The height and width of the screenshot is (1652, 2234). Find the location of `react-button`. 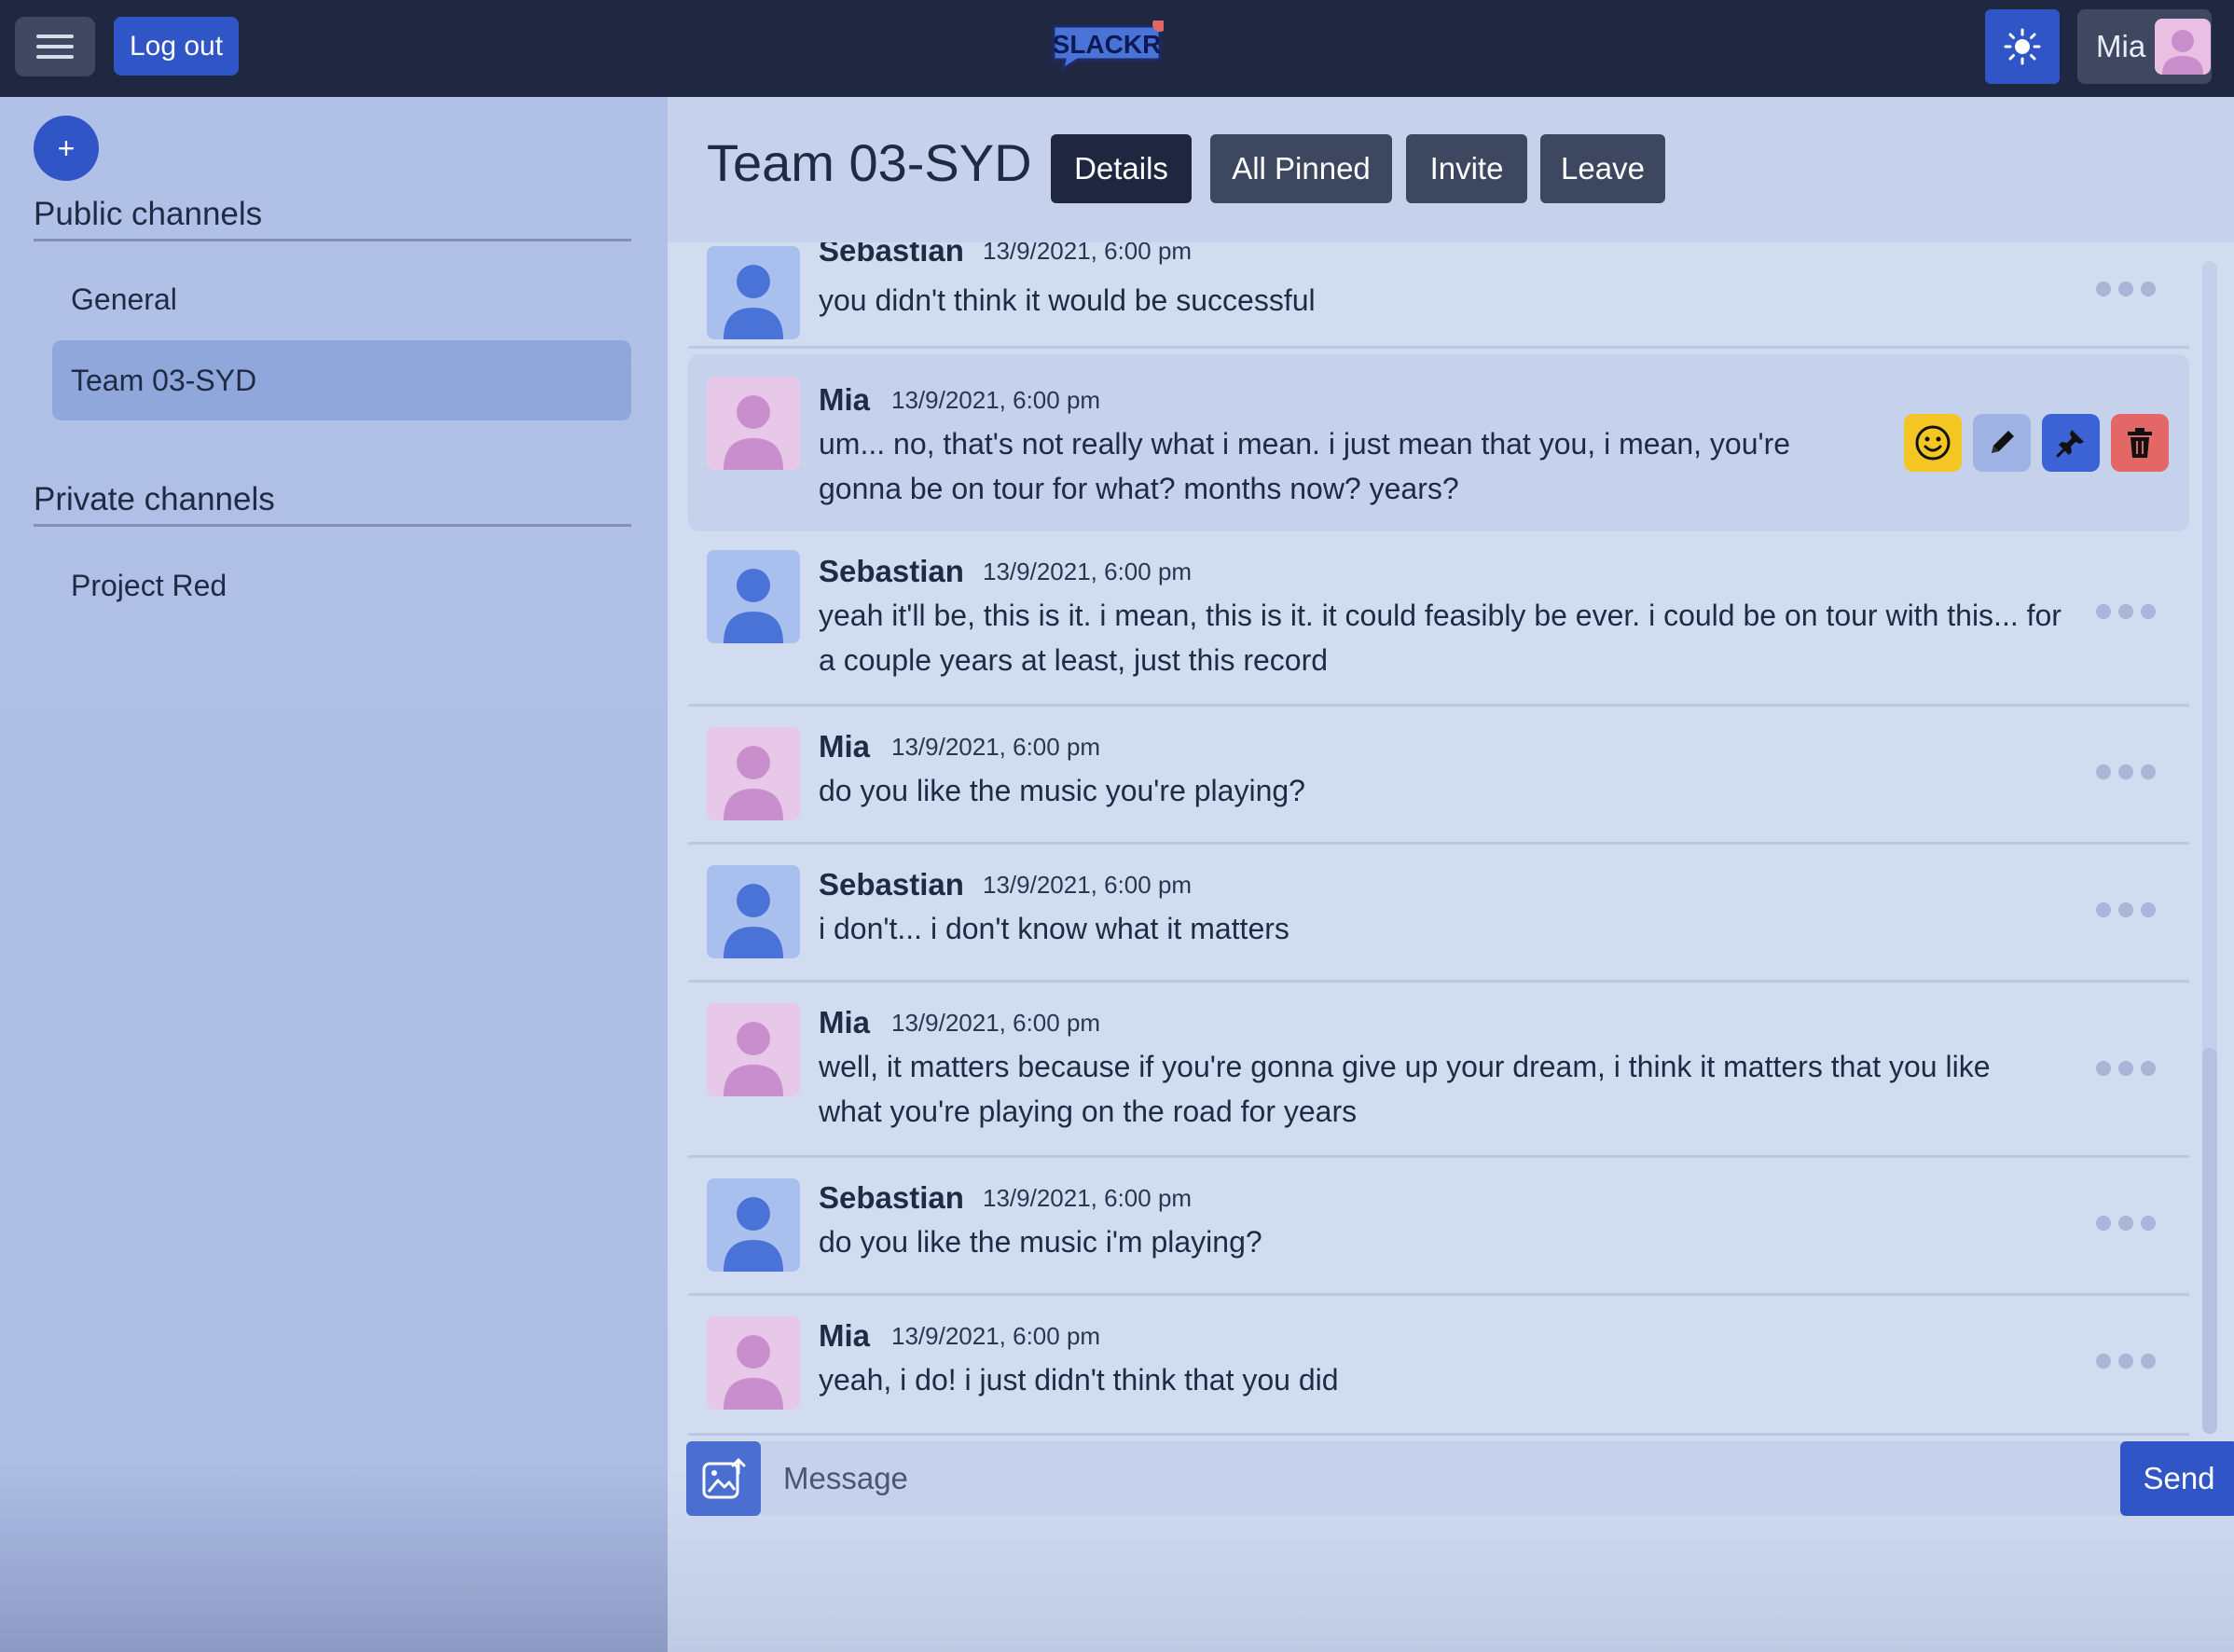

react-button is located at coordinates (1933, 443).